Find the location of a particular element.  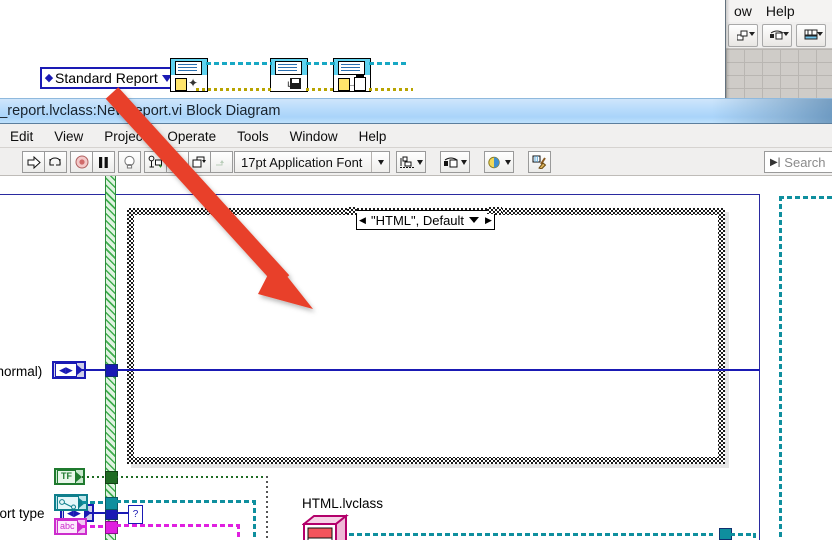

previous-case-icon: ◀ is located at coordinates (362, 220).